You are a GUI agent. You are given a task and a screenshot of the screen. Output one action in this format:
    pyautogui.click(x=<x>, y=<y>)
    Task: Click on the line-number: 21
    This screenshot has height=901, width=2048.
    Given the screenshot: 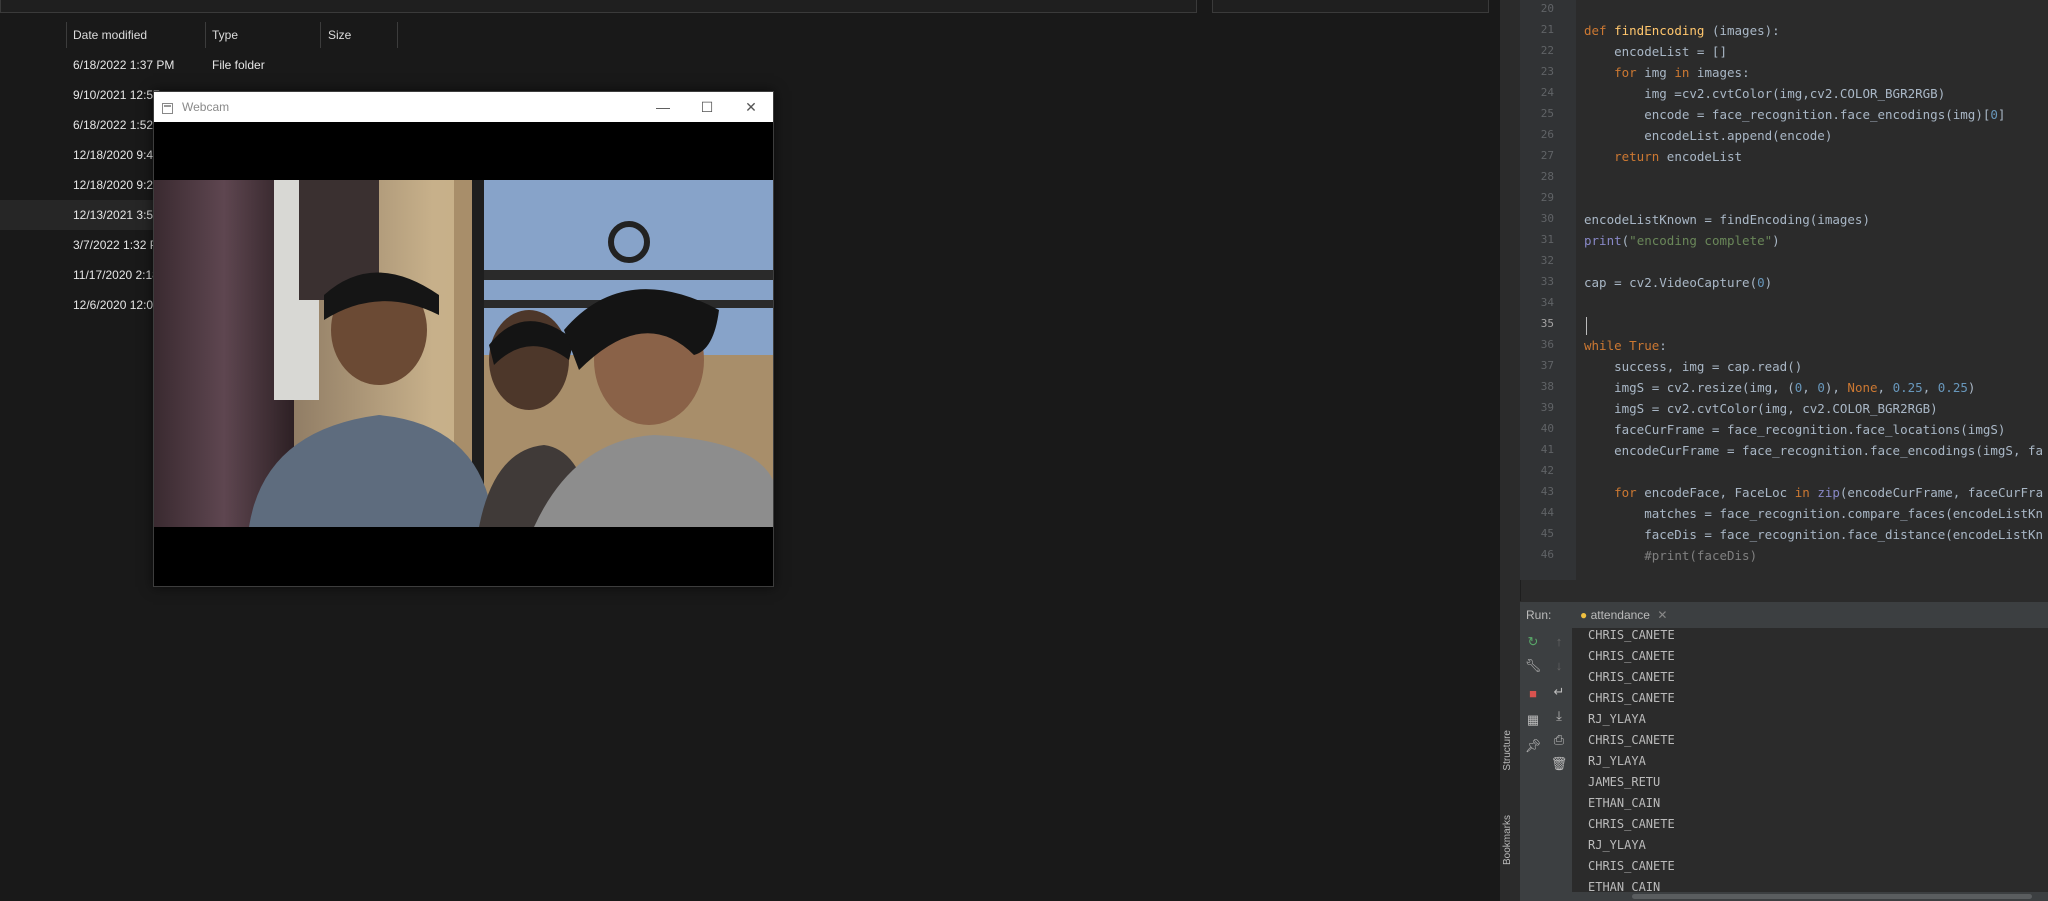 What is the action you would take?
    pyautogui.click(x=1547, y=29)
    